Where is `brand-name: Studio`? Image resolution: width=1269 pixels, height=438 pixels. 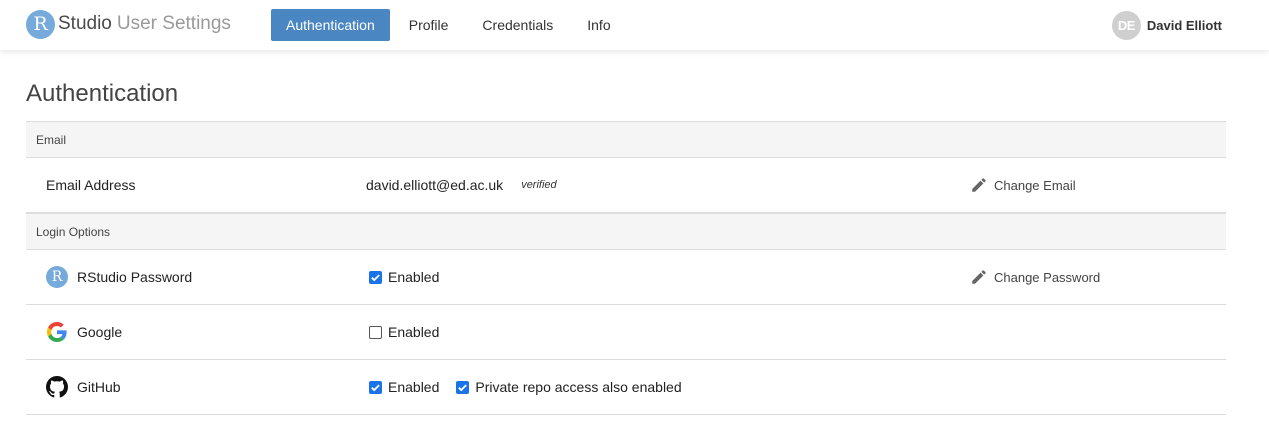
brand-name: Studio is located at coordinates (85, 23).